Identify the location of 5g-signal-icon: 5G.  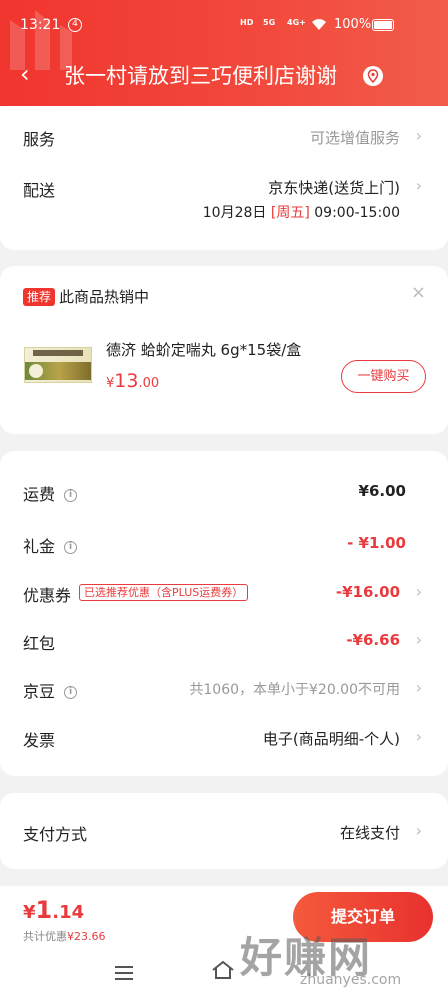
(269, 22).